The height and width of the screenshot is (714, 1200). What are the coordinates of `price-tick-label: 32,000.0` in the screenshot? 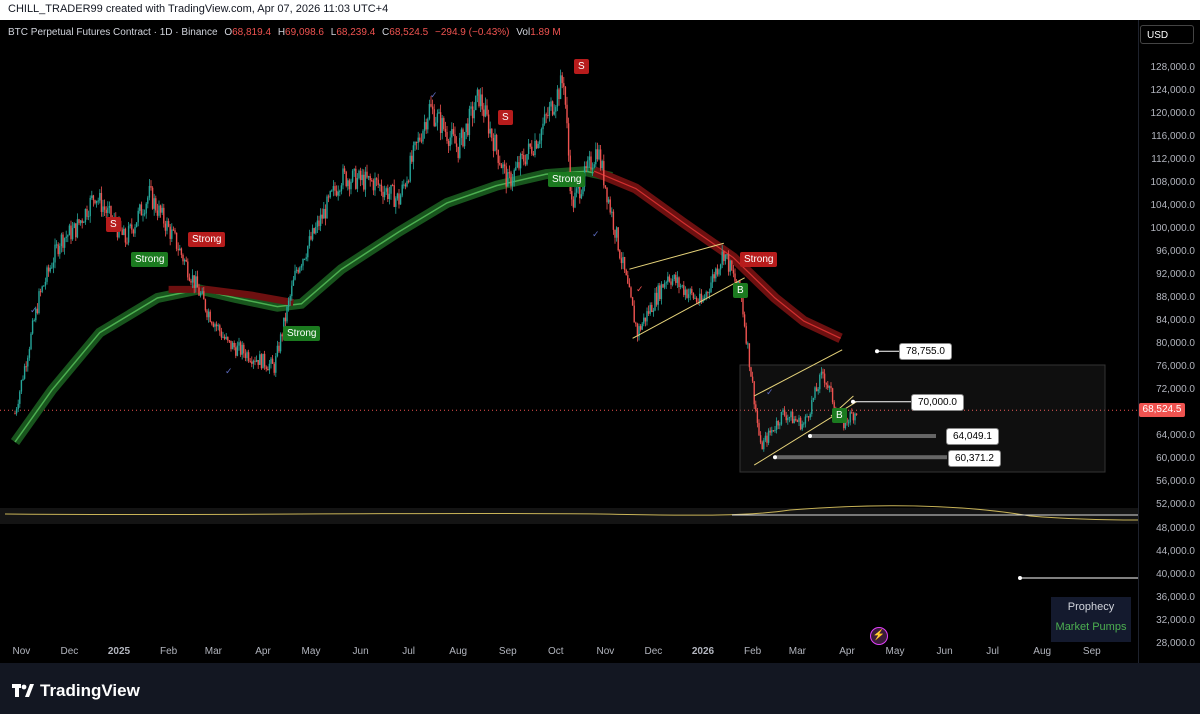 It's located at (1175, 620).